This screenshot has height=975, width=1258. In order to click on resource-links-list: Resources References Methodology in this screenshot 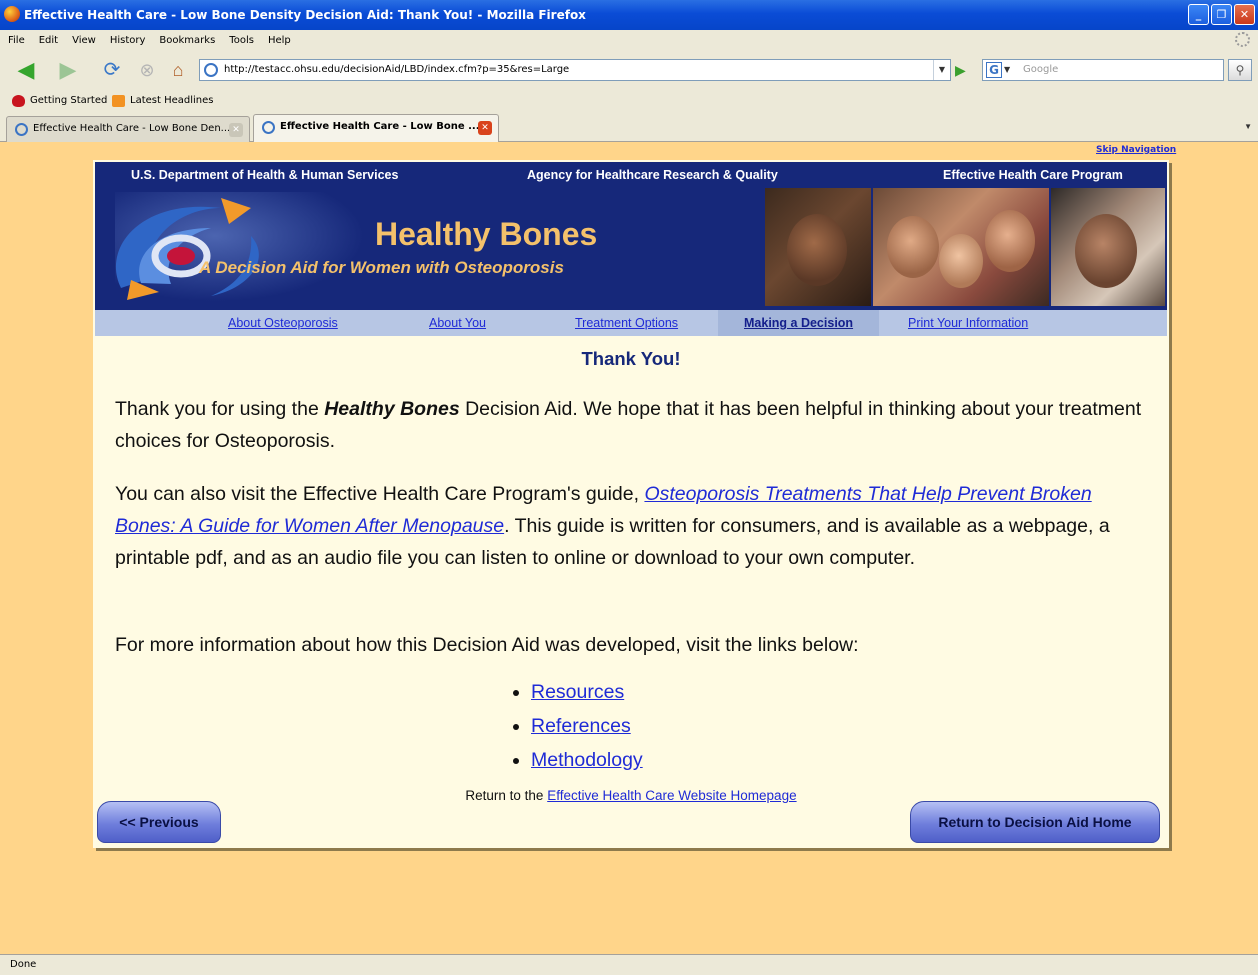, I will do `click(578, 726)`.